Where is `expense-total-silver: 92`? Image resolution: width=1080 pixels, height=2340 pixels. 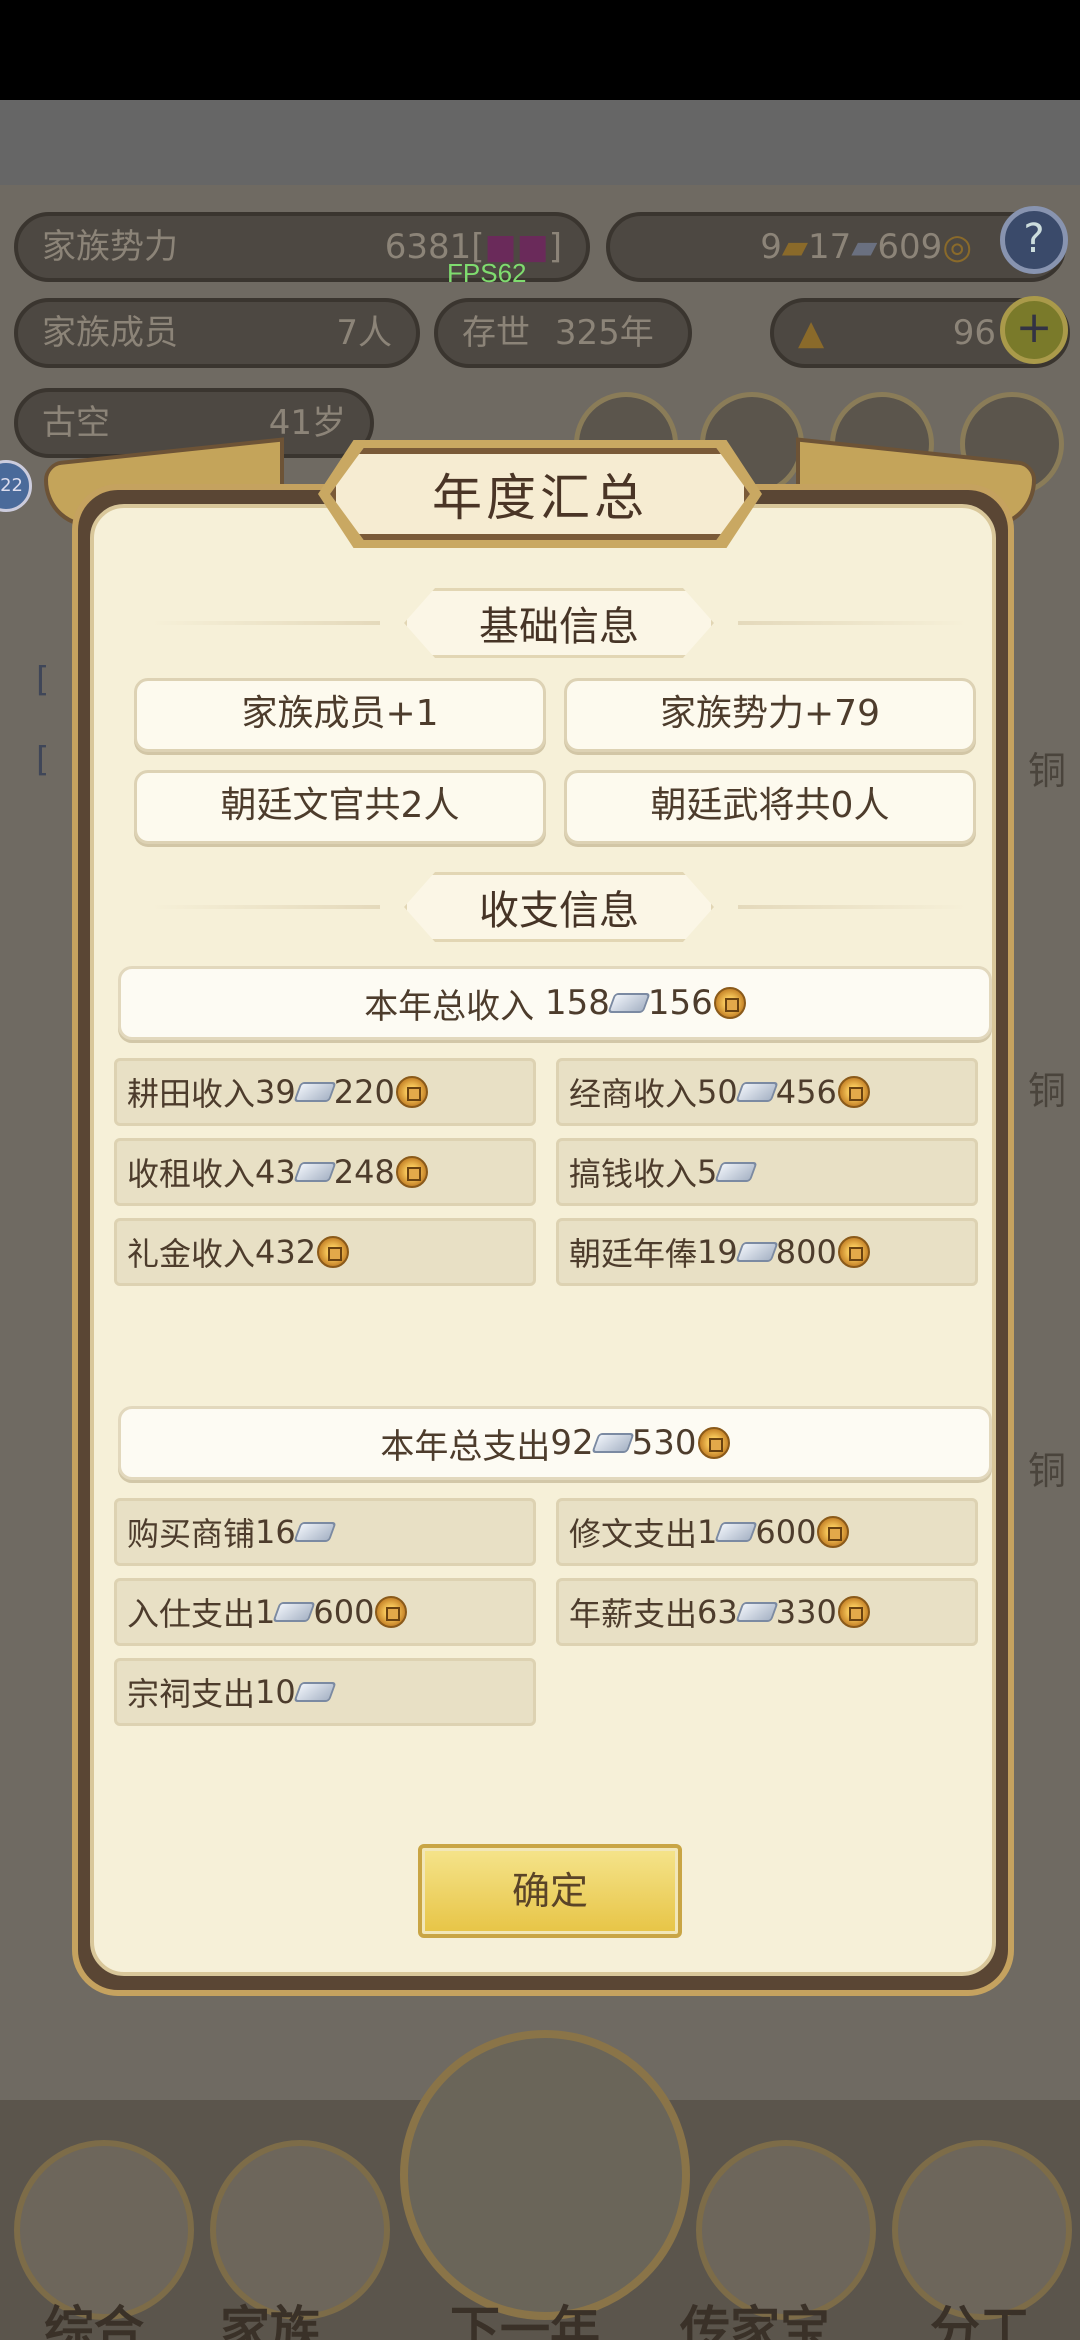
expense-total-silver: 92 is located at coordinates (572, 1443).